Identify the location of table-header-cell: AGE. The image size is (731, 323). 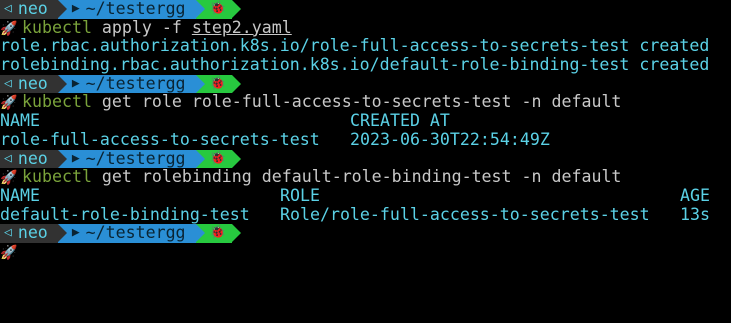
(695, 195).